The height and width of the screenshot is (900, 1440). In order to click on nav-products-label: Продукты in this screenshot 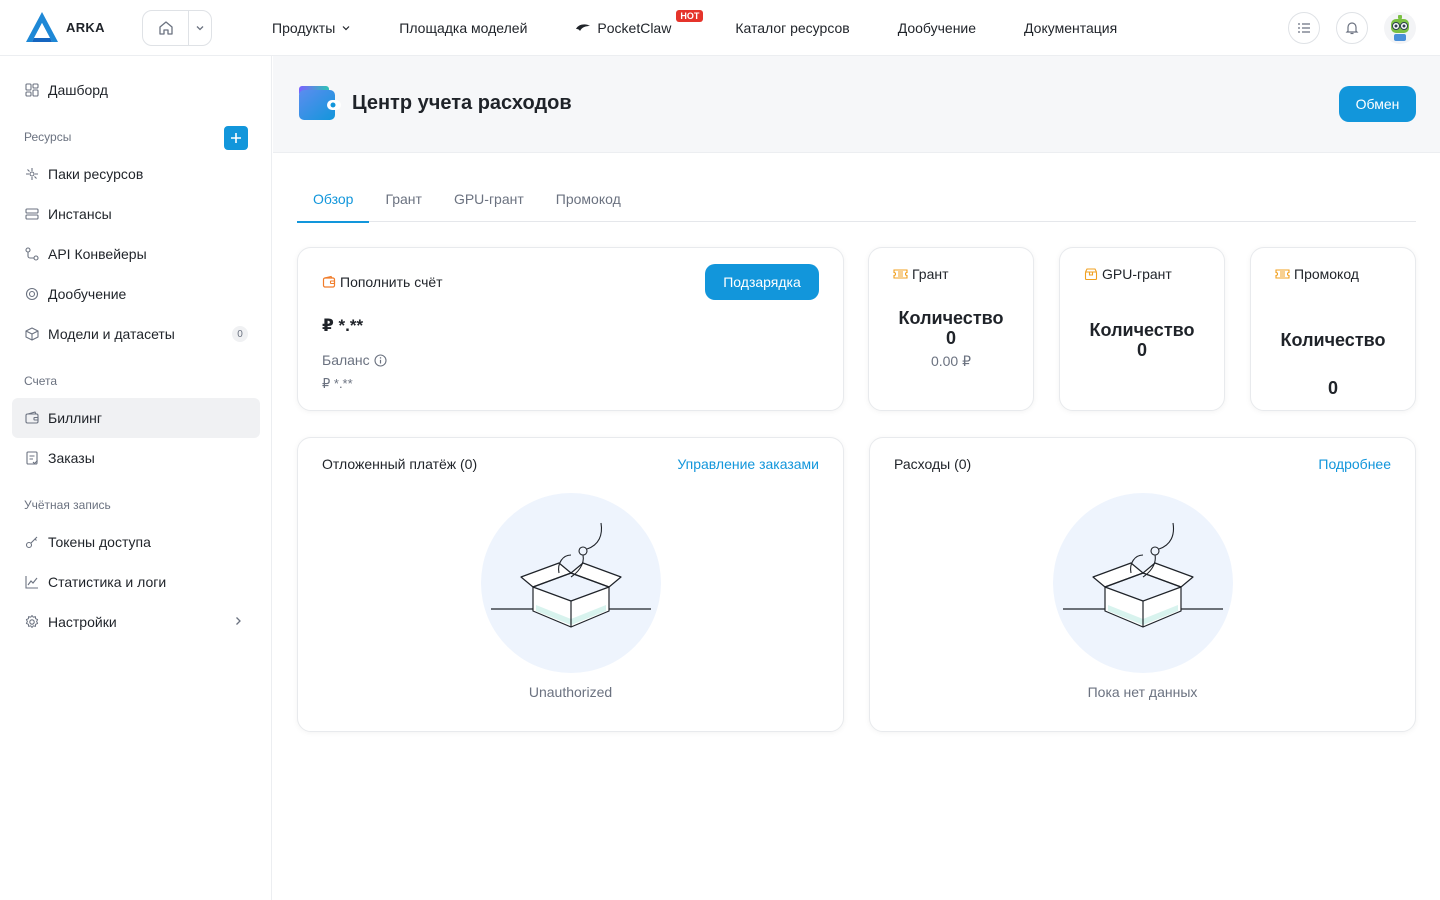, I will do `click(304, 28)`.